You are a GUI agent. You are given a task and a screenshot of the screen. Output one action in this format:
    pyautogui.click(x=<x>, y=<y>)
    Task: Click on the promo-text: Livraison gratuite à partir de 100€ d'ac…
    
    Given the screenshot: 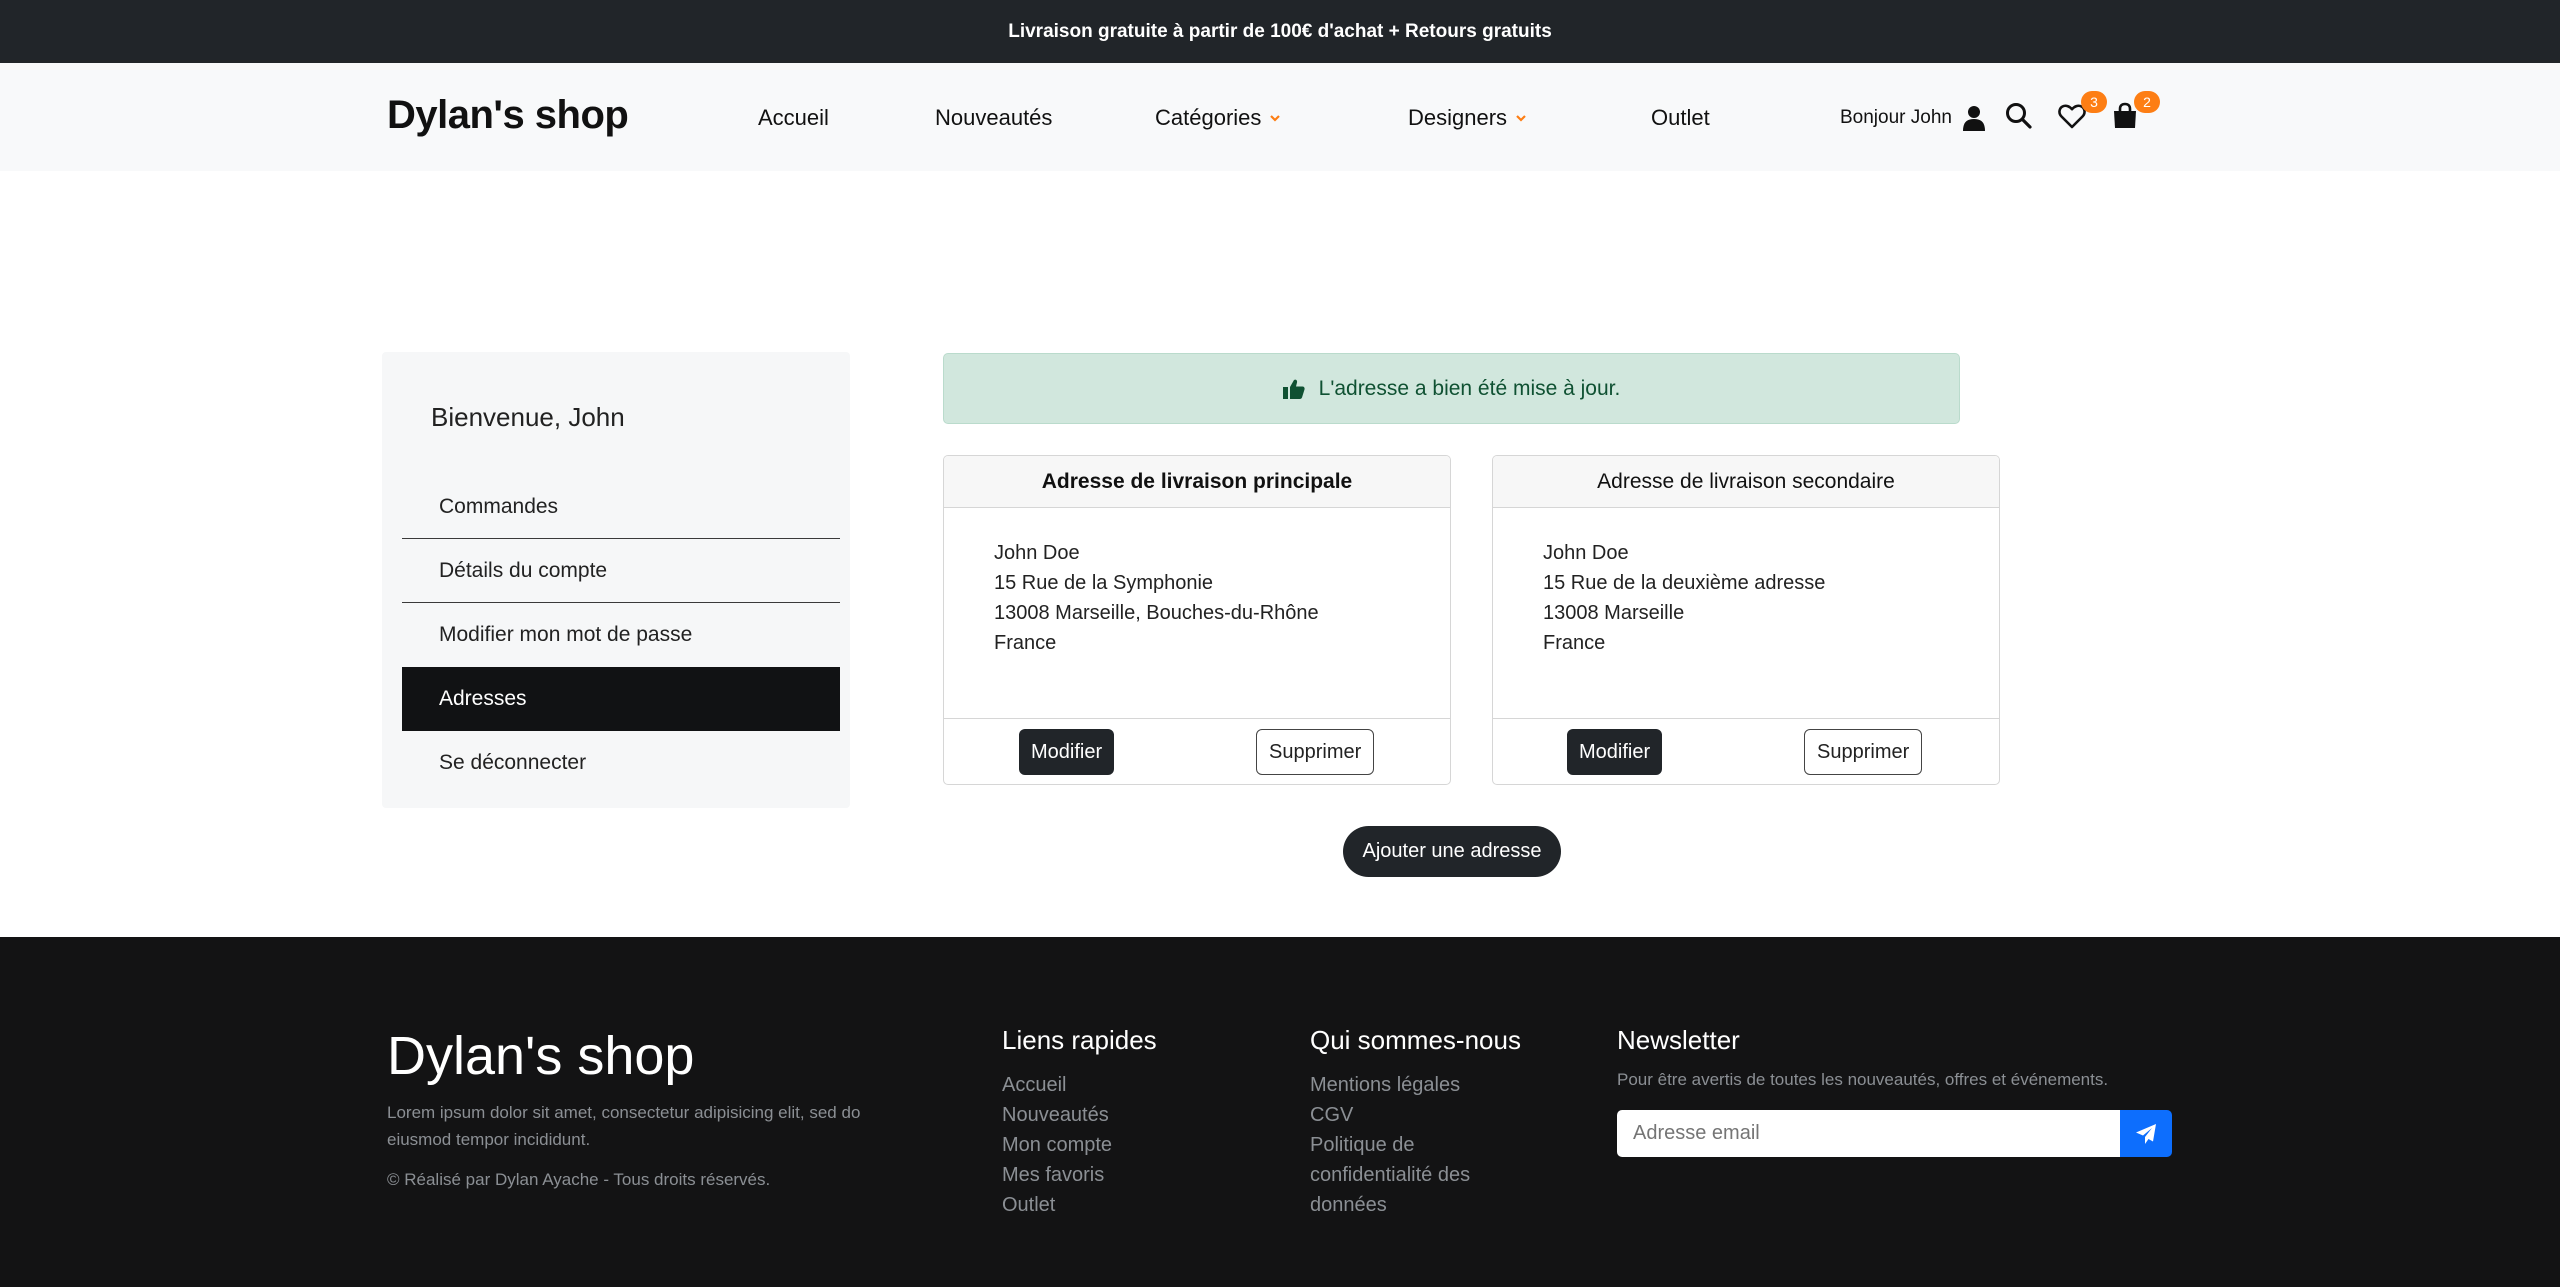 What is the action you would take?
    pyautogui.click(x=1280, y=31)
    